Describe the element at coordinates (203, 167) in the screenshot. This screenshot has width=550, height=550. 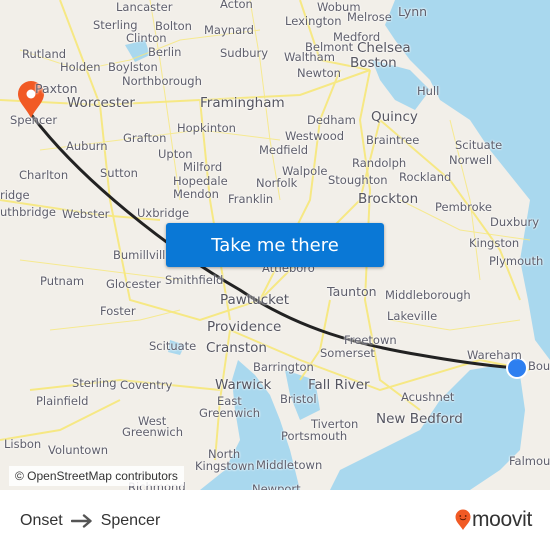
I see `place-label: Milford` at that location.